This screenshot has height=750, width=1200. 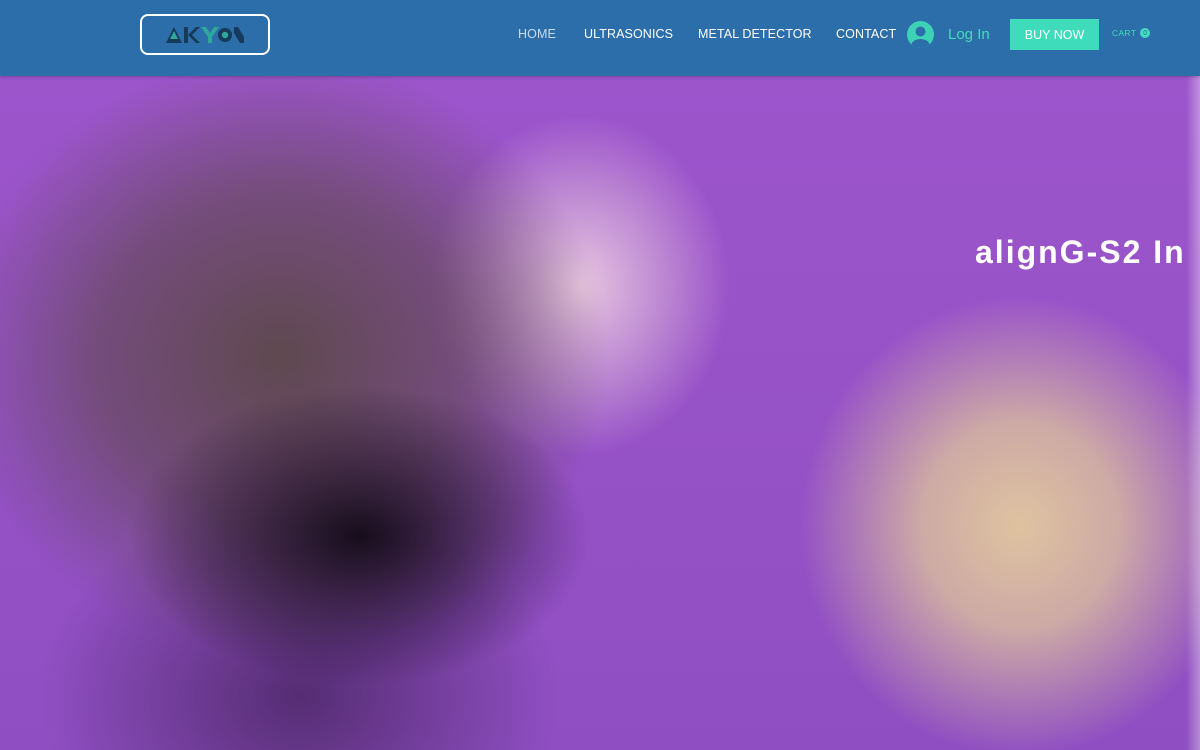 I want to click on nav-home: HOME, so click(x=537, y=34).